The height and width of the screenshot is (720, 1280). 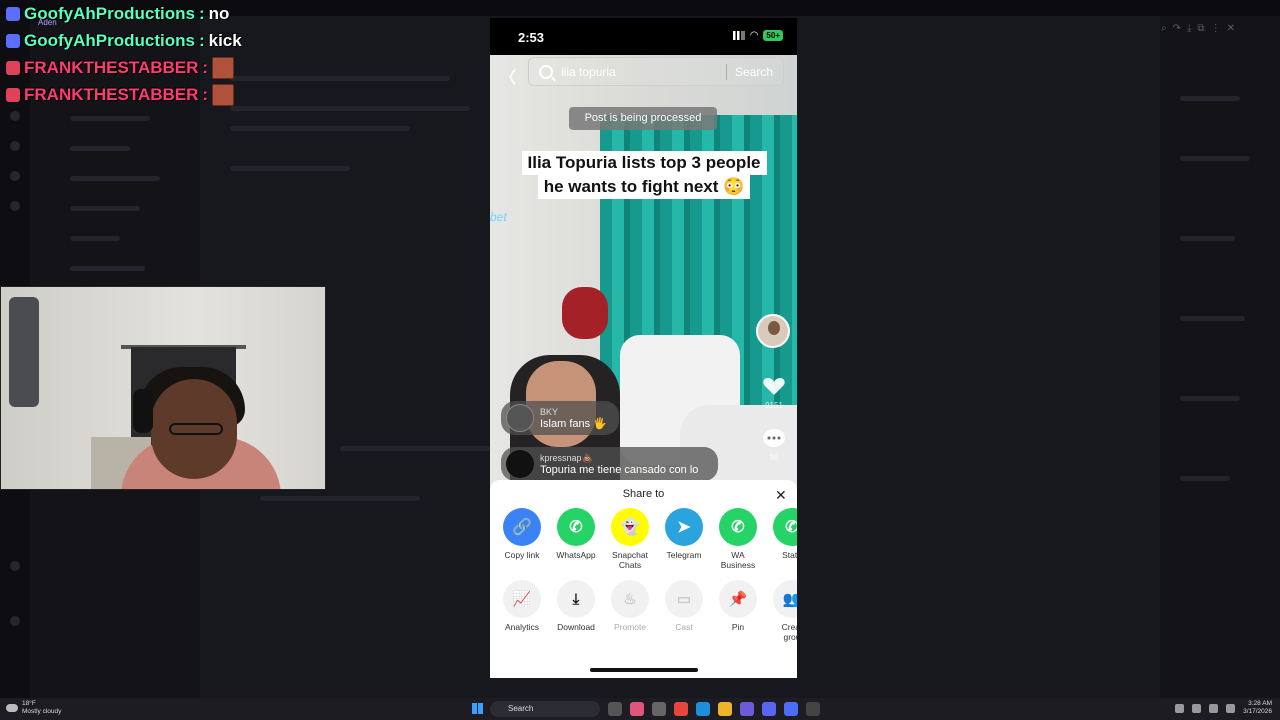 What do you see at coordinates (738, 527) in the screenshot?
I see `wa-business-icon: ✆` at bounding box center [738, 527].